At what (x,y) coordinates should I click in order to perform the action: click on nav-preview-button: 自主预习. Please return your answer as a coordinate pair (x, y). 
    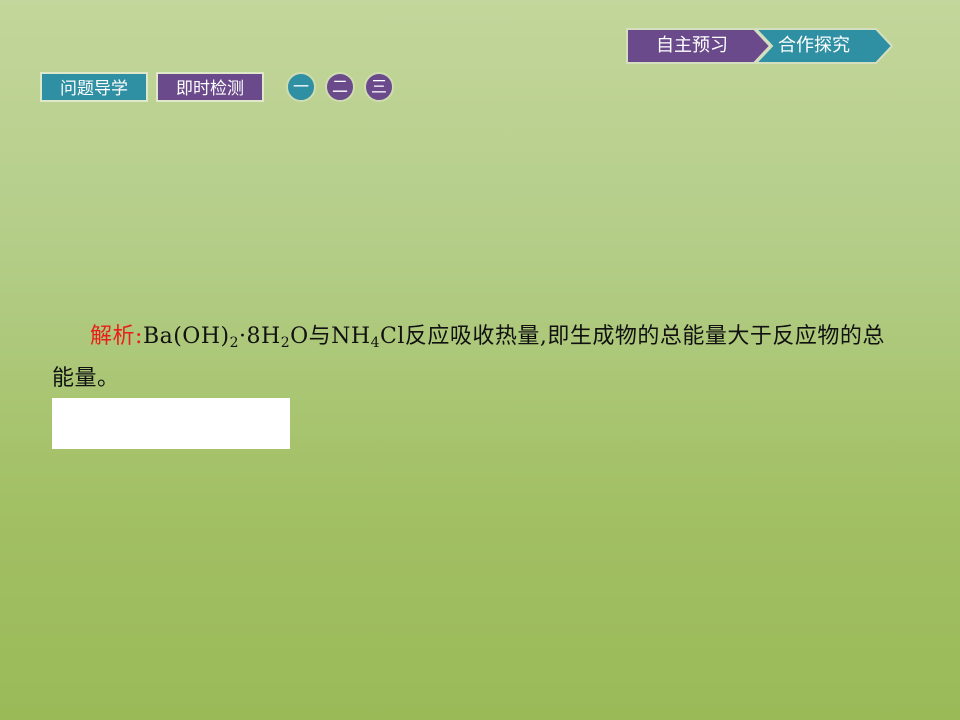
    Looking at the image, I should click on (692, 46).